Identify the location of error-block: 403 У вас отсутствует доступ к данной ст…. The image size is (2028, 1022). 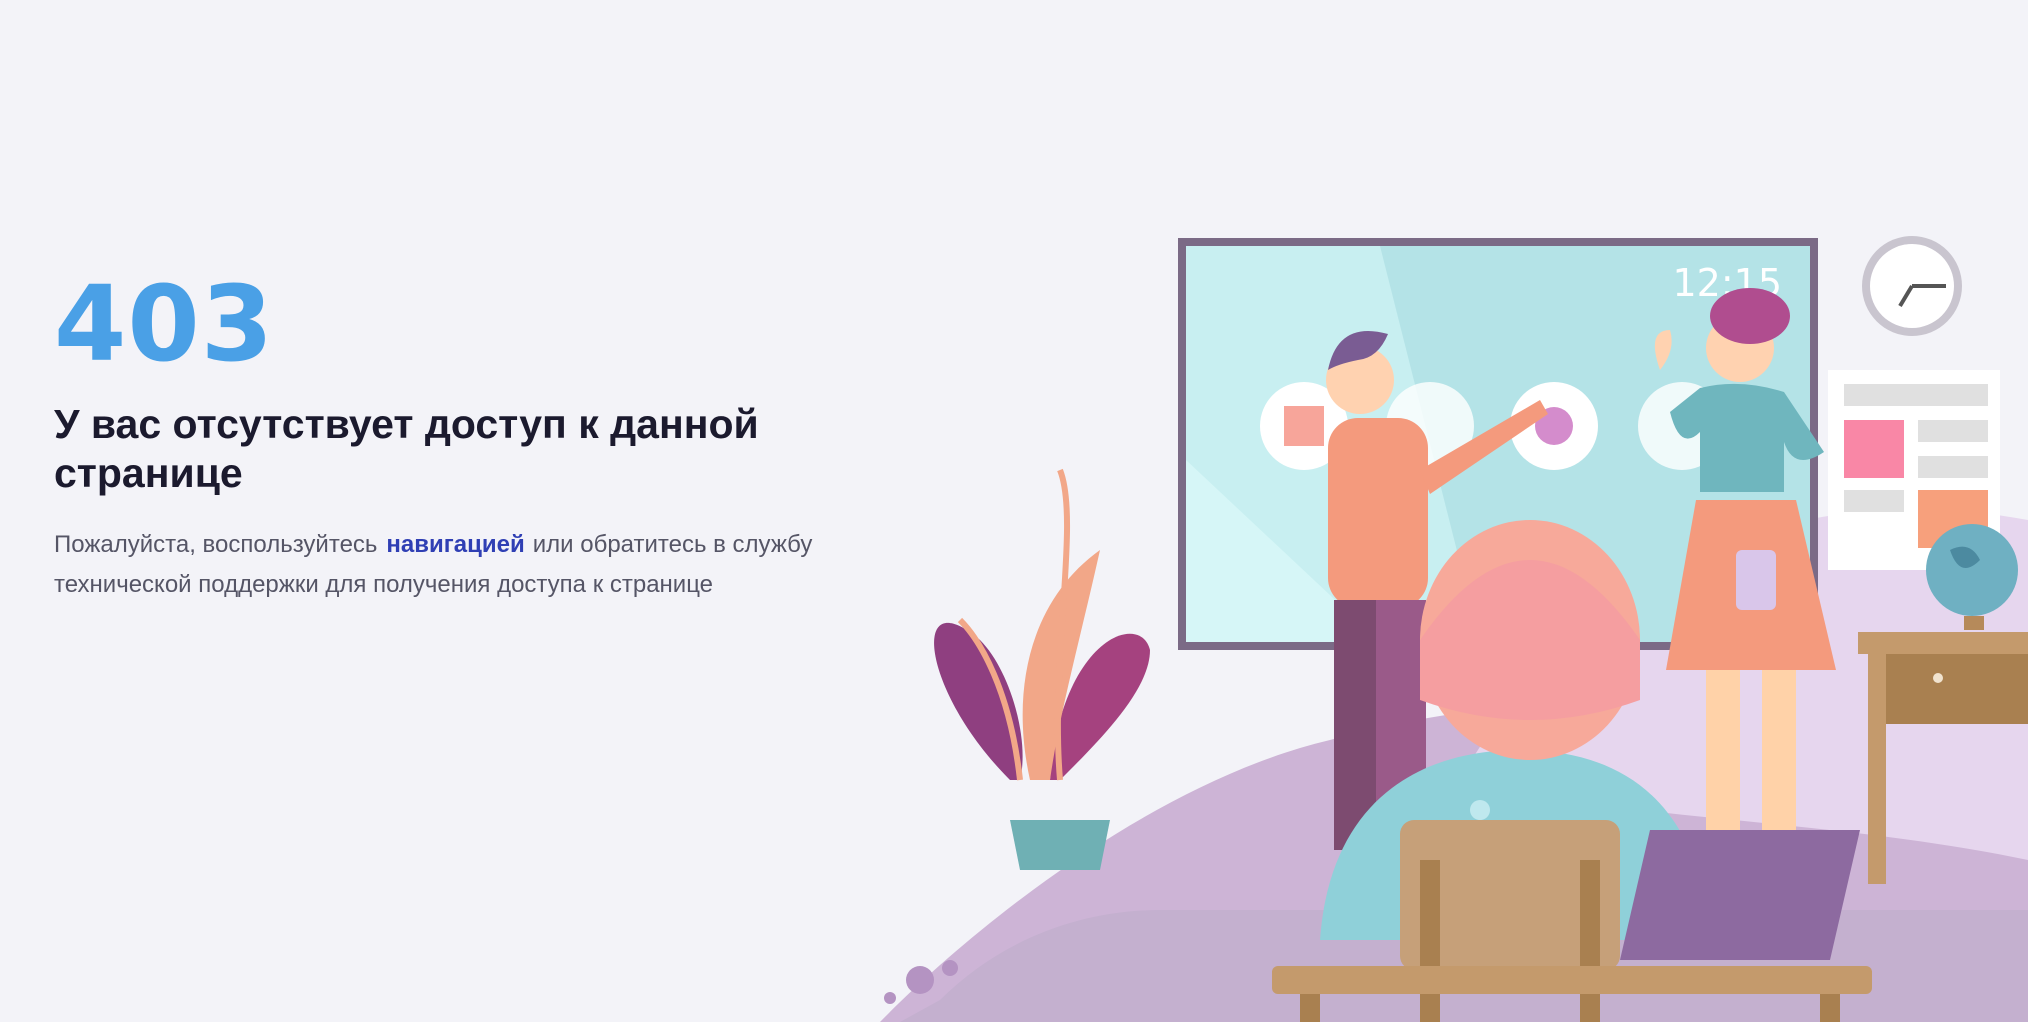
(504, 438).